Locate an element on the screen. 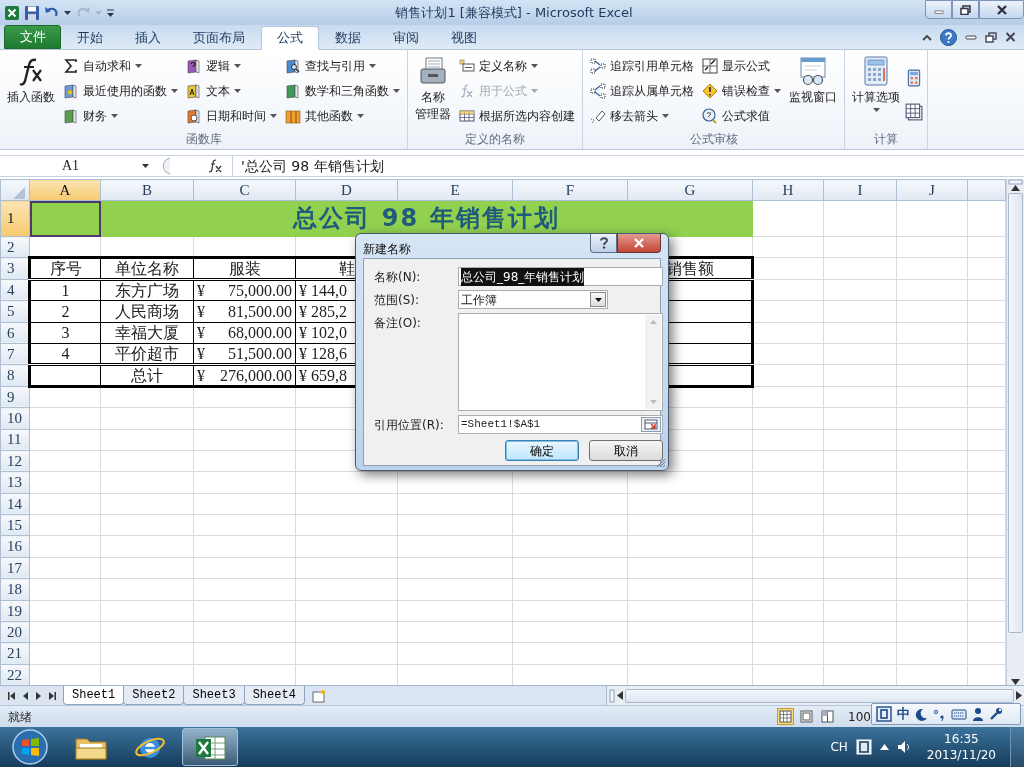 Image resolution: width=1024 pixels, height=768 pixels. column-header: I is located at coordinates (860, 190).